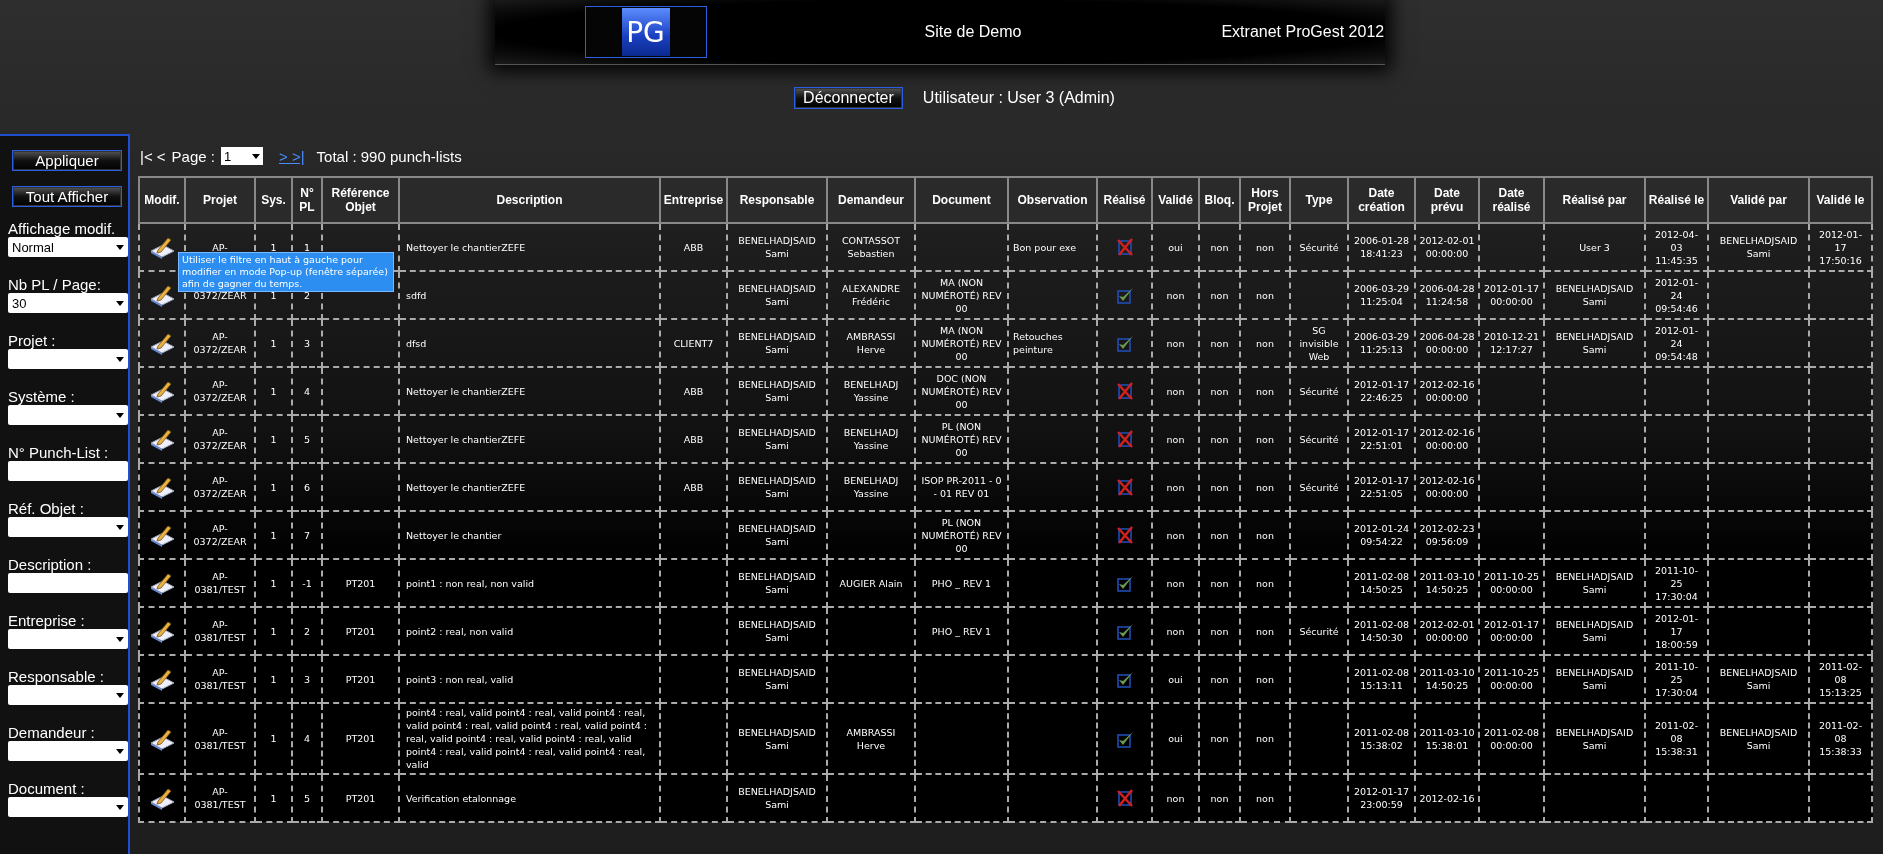 The width and height of the screenshot is (1883, 854). Describe the element at coordinates (291, 156) in the screenshot. I see `next-last-link: > >|` at that location.